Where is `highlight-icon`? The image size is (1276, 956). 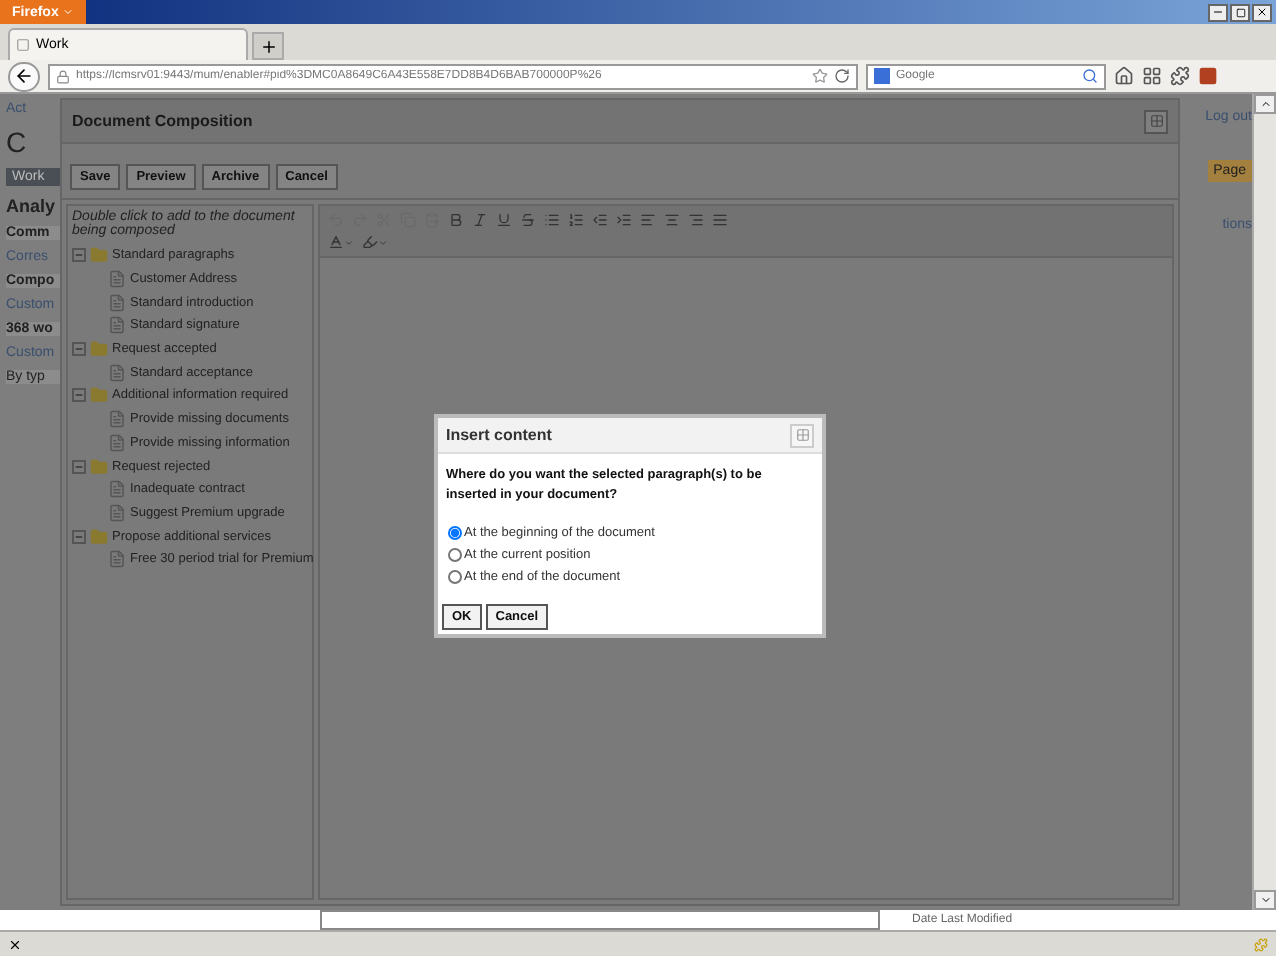
highlight-icon is located at coordinates (375, 242).